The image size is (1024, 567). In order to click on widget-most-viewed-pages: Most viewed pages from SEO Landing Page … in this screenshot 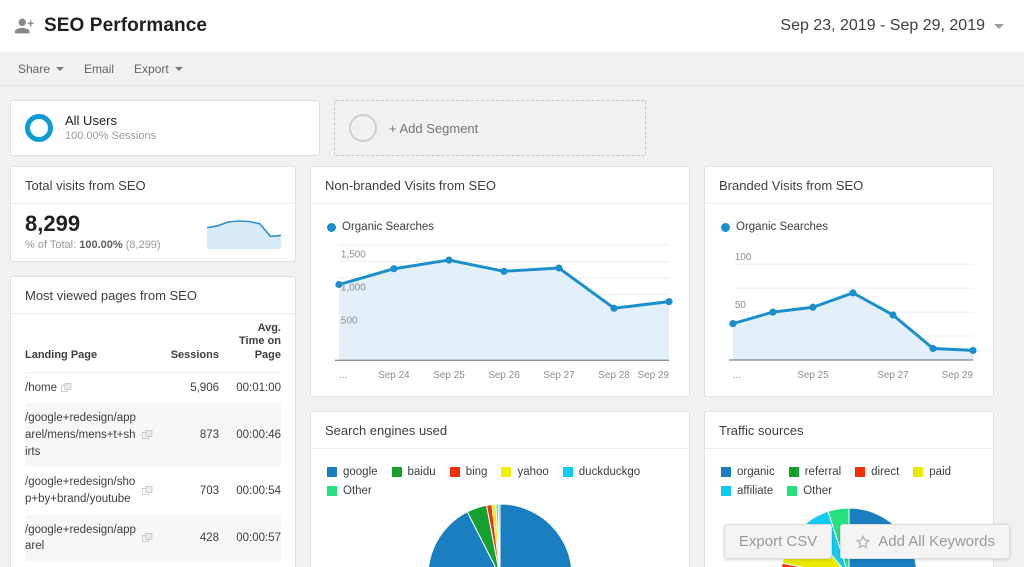, I will do `click(153, 421)`.